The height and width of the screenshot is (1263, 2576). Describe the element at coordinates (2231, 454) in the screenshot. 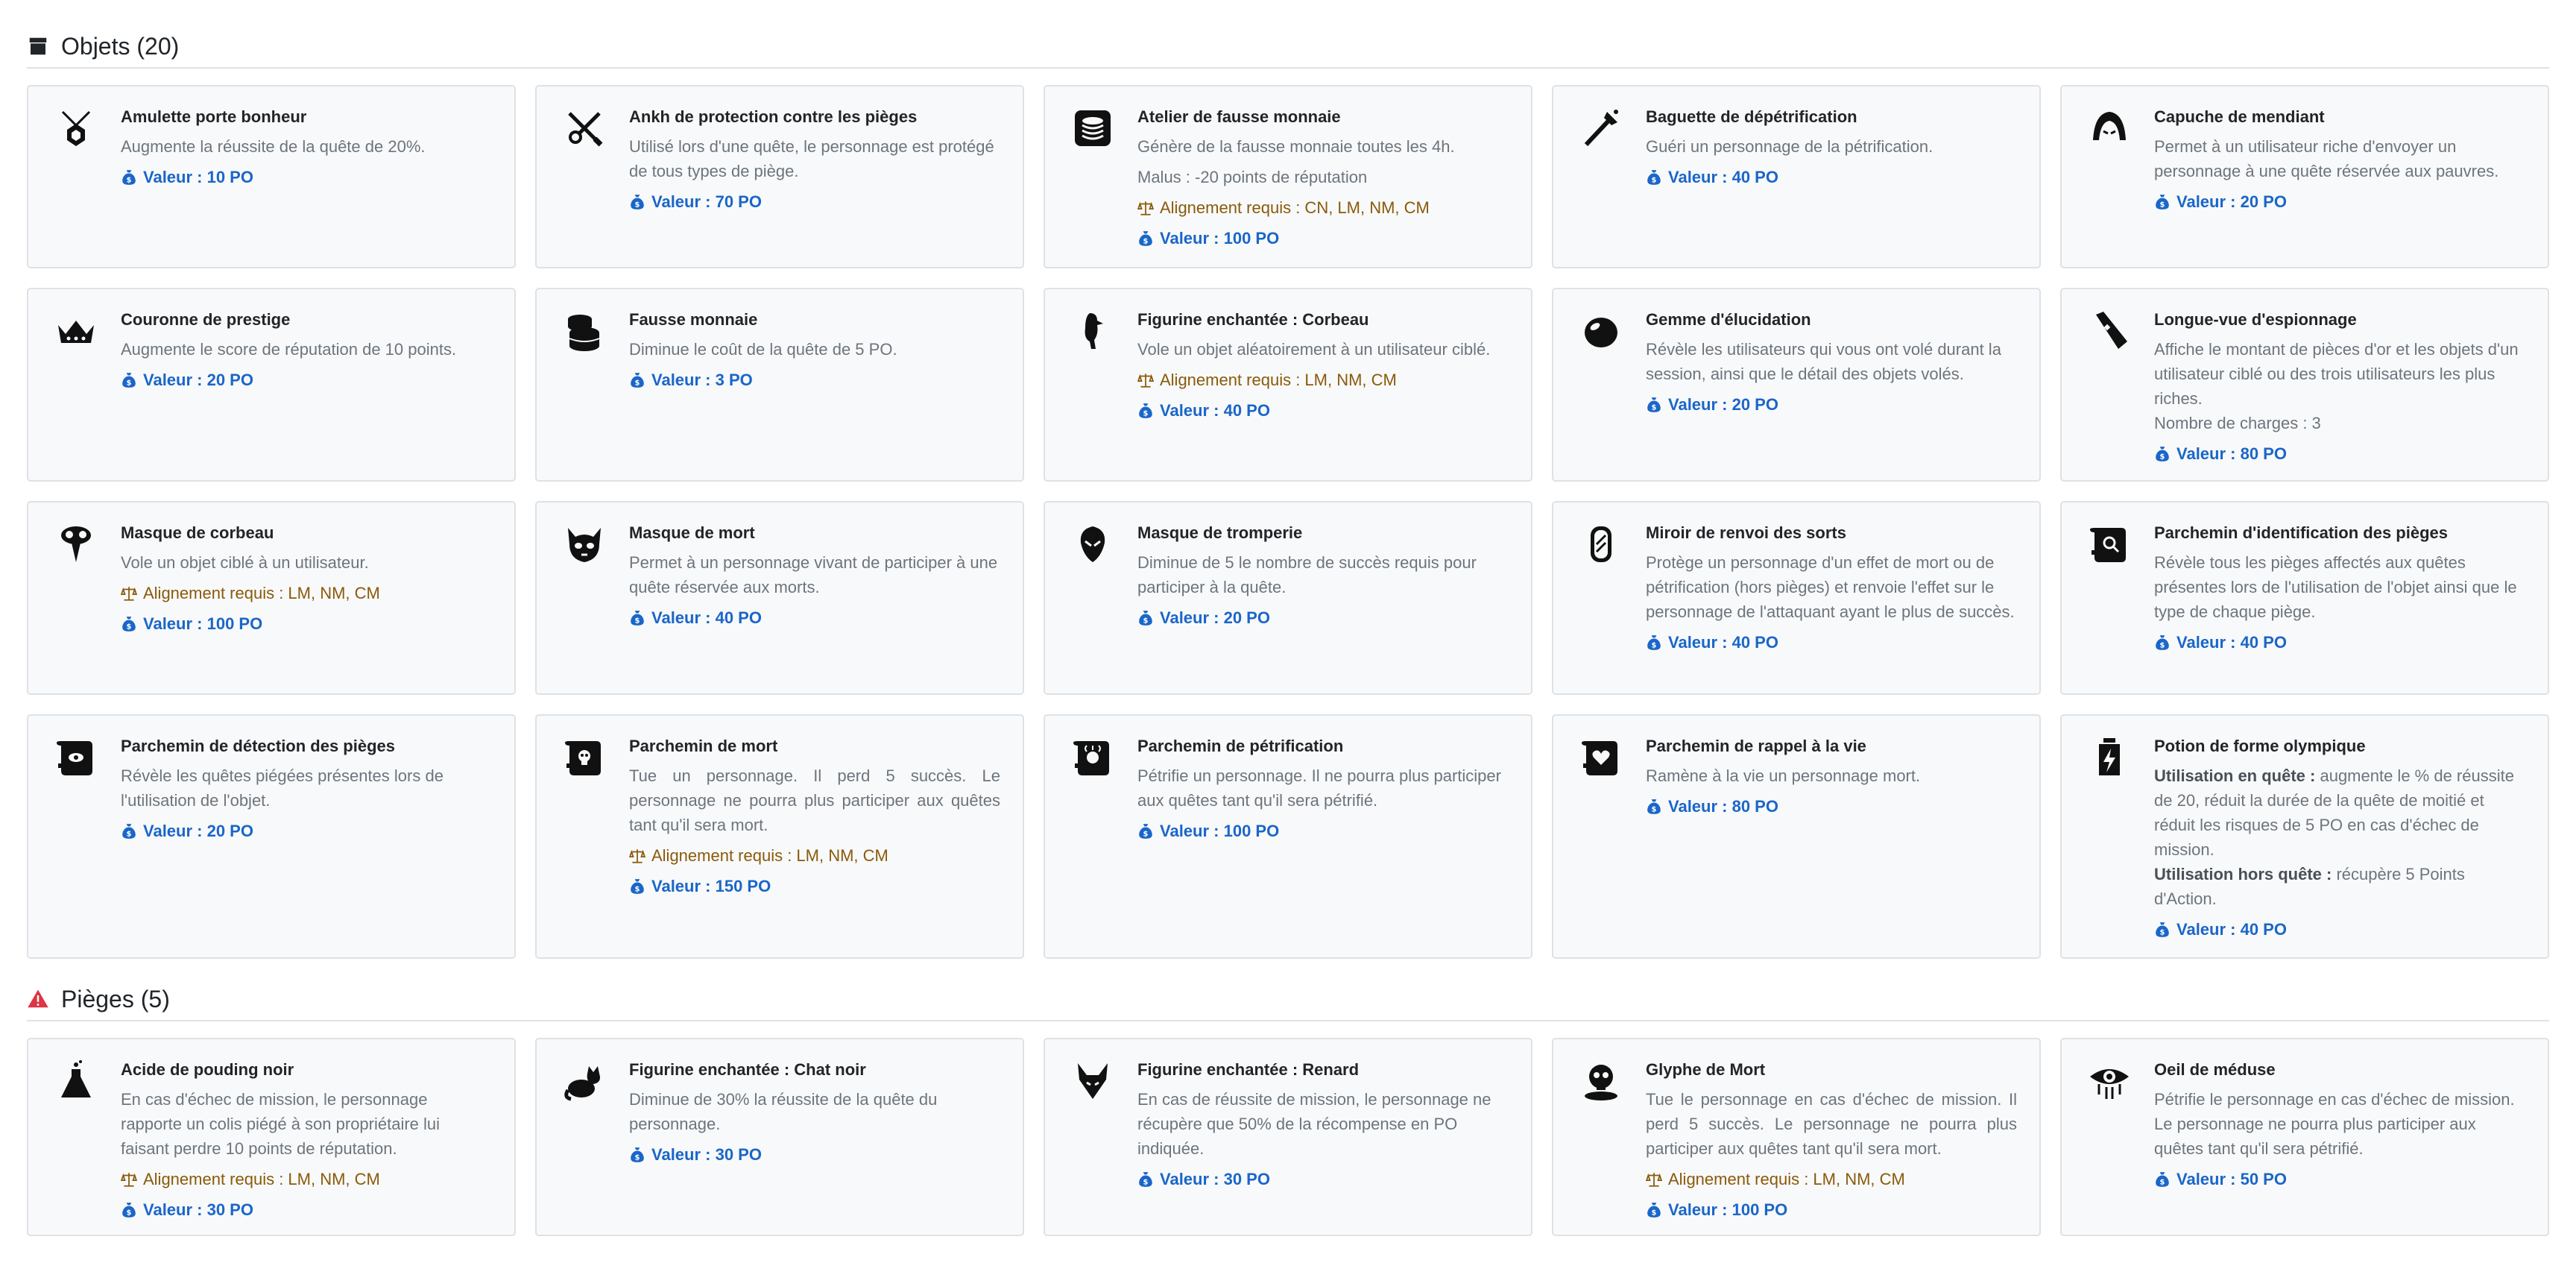

I see `item-value-text: Valeur : 80 PO` at that location.